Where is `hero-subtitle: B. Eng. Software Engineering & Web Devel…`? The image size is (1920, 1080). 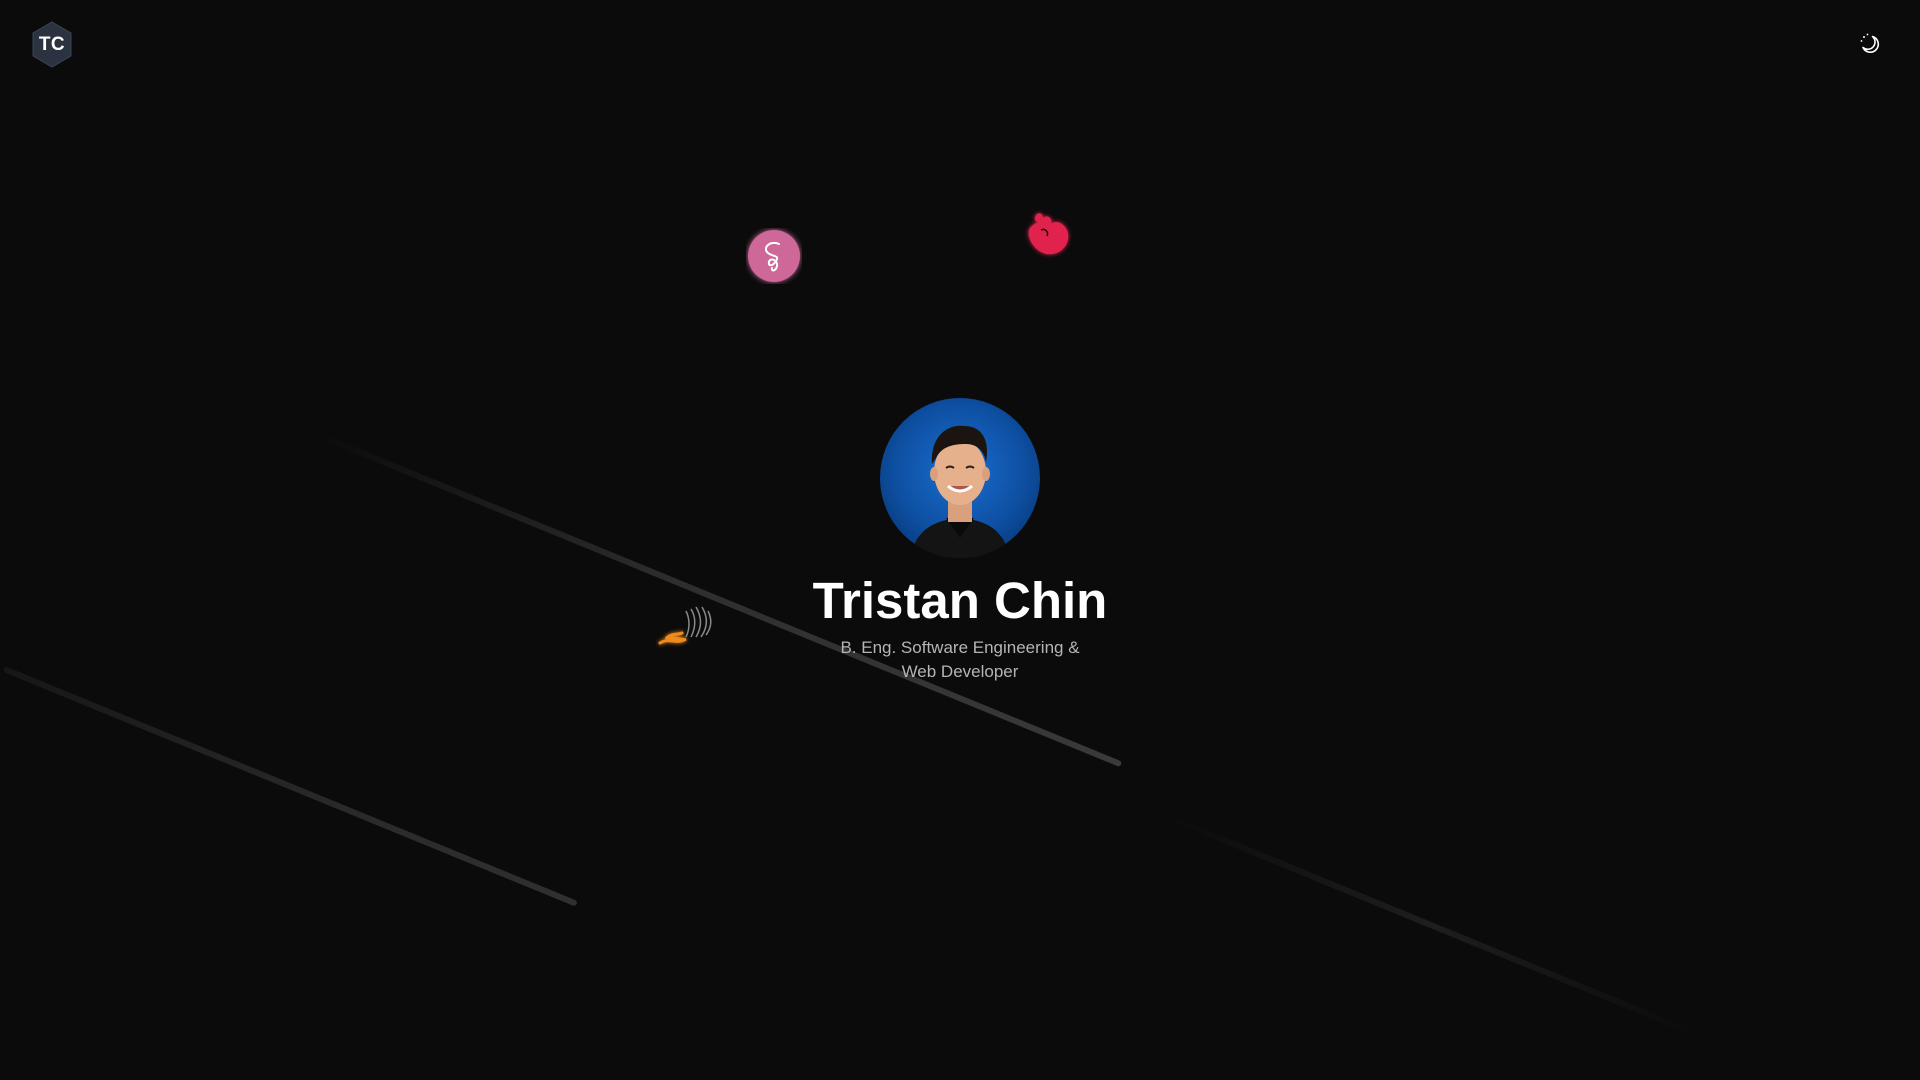
hero-subtitle: B. Eng. Software Engineering & Web Devel… is located at coordinates (959, 660).